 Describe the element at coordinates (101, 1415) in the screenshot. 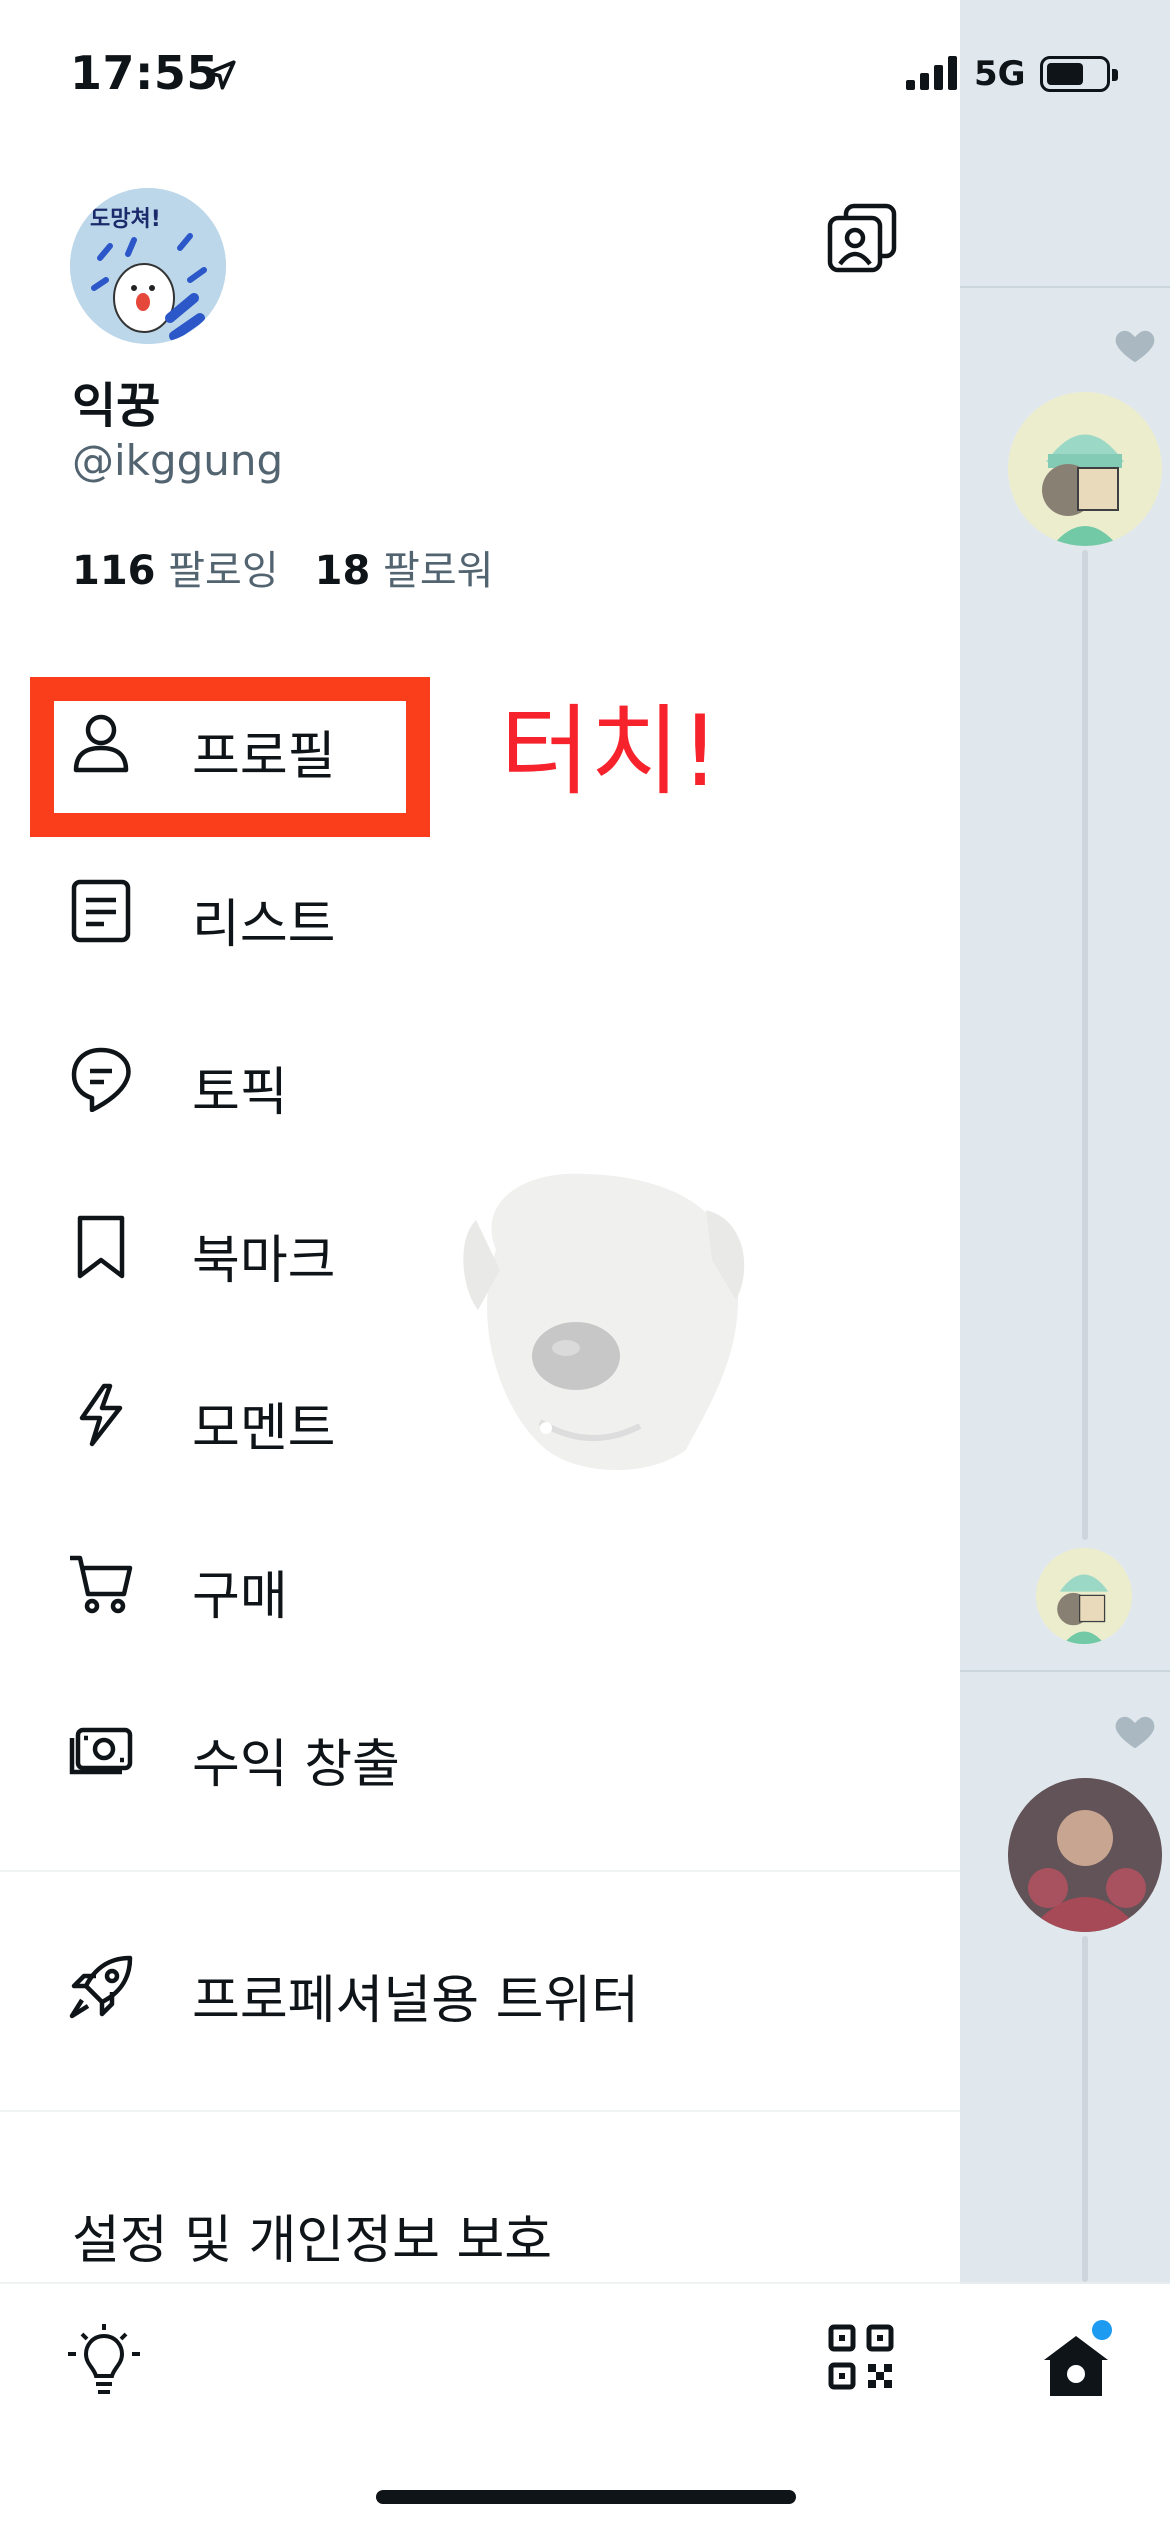

I see `moments-icon` at that location.